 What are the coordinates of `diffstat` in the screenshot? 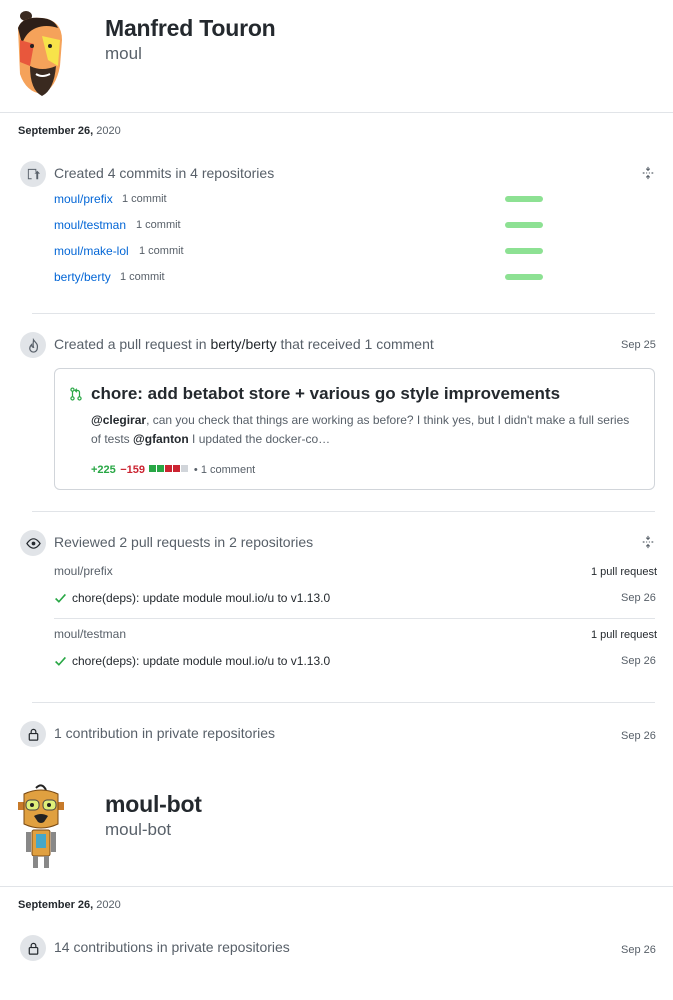 It's located at (169, 468).